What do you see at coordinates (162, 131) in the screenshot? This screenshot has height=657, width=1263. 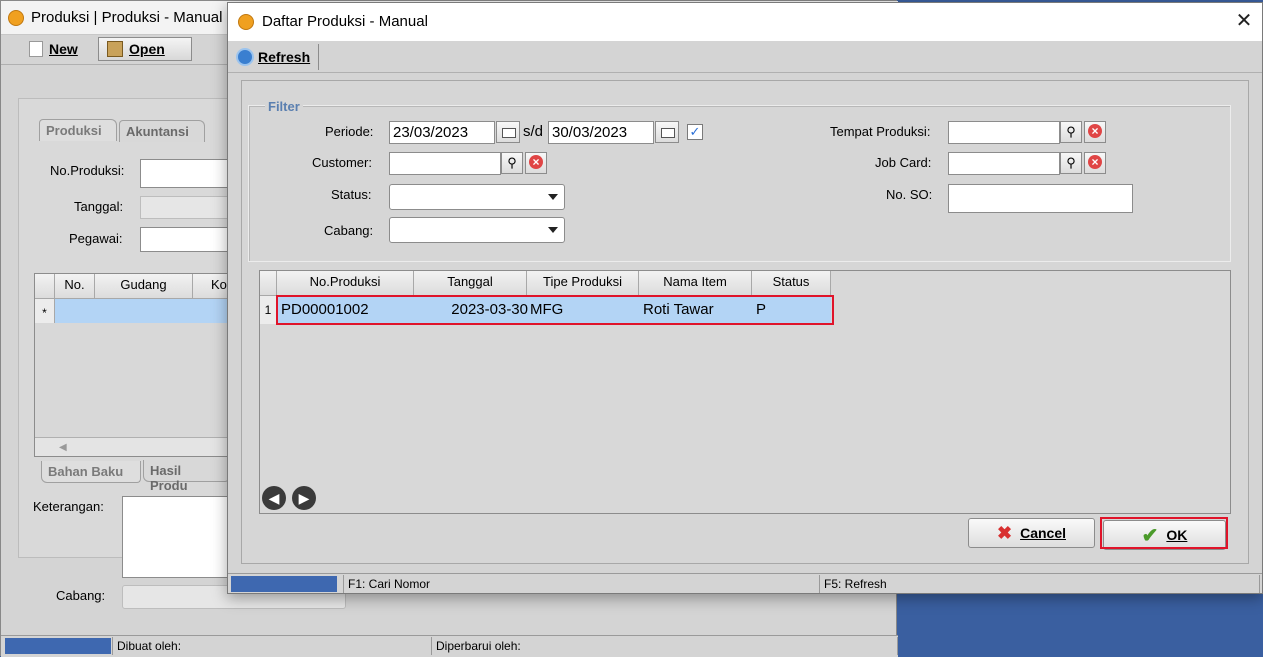 I see `tab-akuntansi: Akuntansi` at bounding box center [162, 131].